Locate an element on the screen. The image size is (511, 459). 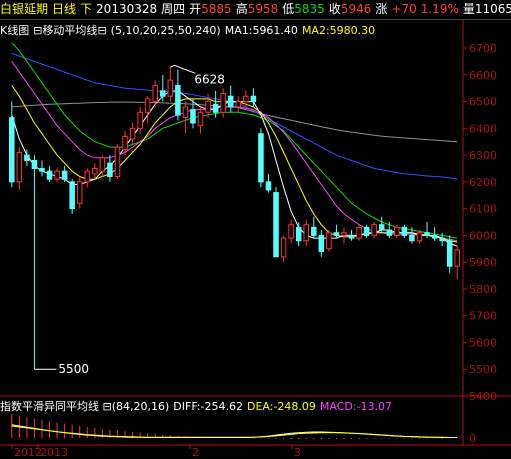
price-tick-label: 6700 is located at coordinates (483, 48).